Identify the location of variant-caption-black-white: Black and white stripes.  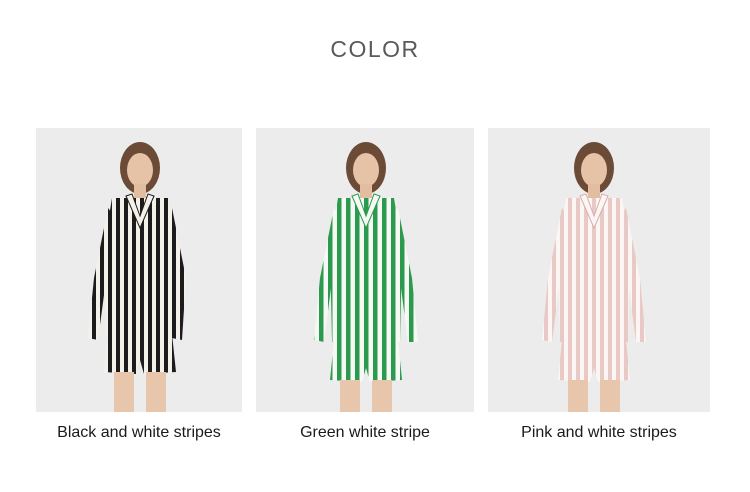
(139, 432).